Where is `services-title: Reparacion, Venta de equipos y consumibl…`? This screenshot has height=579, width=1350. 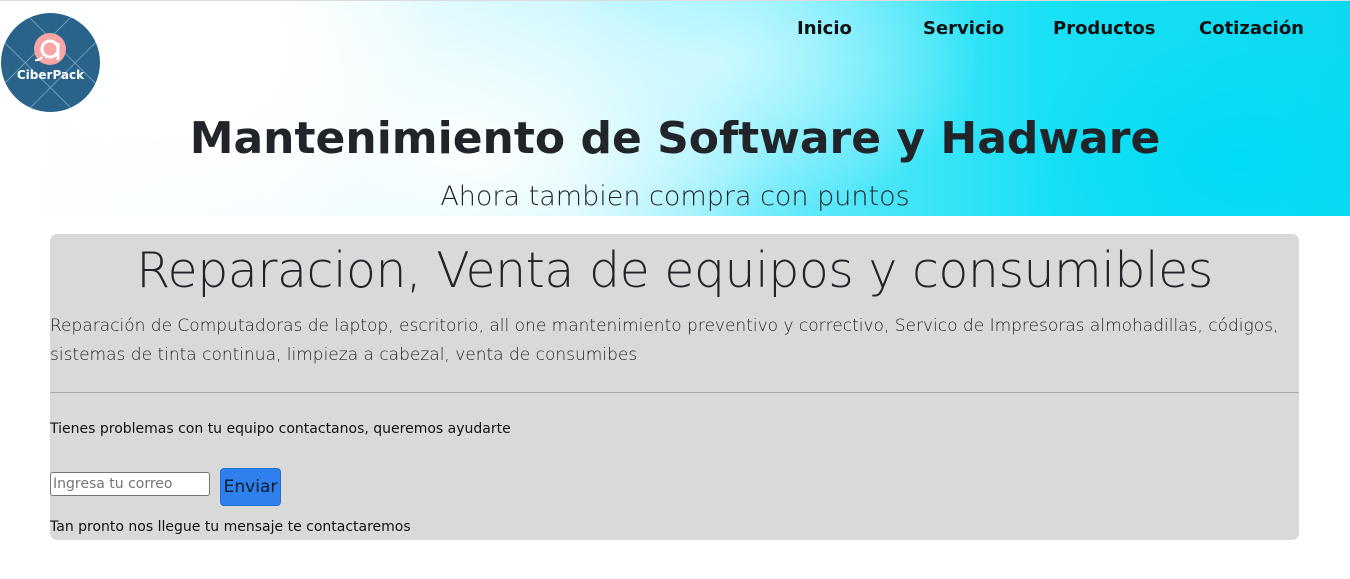
services-title: Reparacion, Venta de equipos y consumibl… is located at coordinates (674, 270).